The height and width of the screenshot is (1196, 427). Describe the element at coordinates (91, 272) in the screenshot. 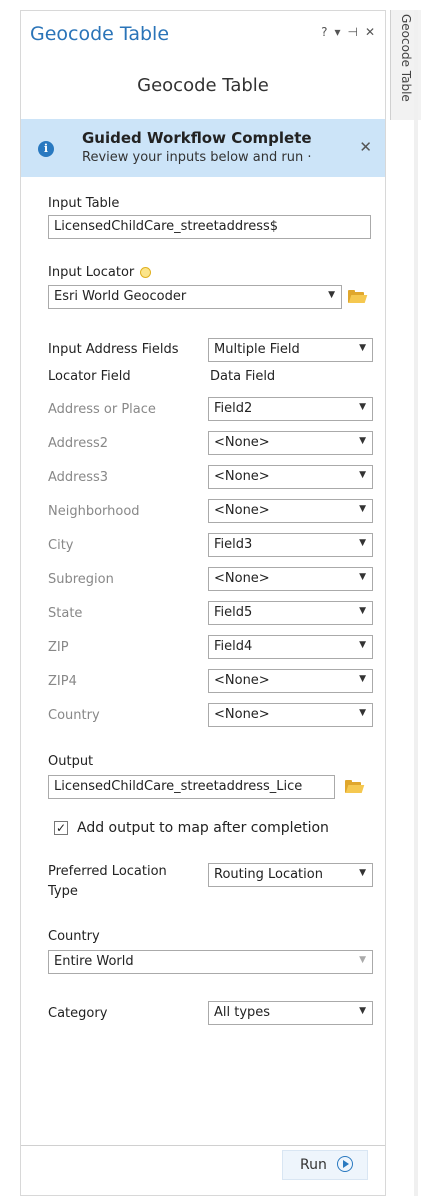

I see `input-locator-label-text: Input Locator` at that location.